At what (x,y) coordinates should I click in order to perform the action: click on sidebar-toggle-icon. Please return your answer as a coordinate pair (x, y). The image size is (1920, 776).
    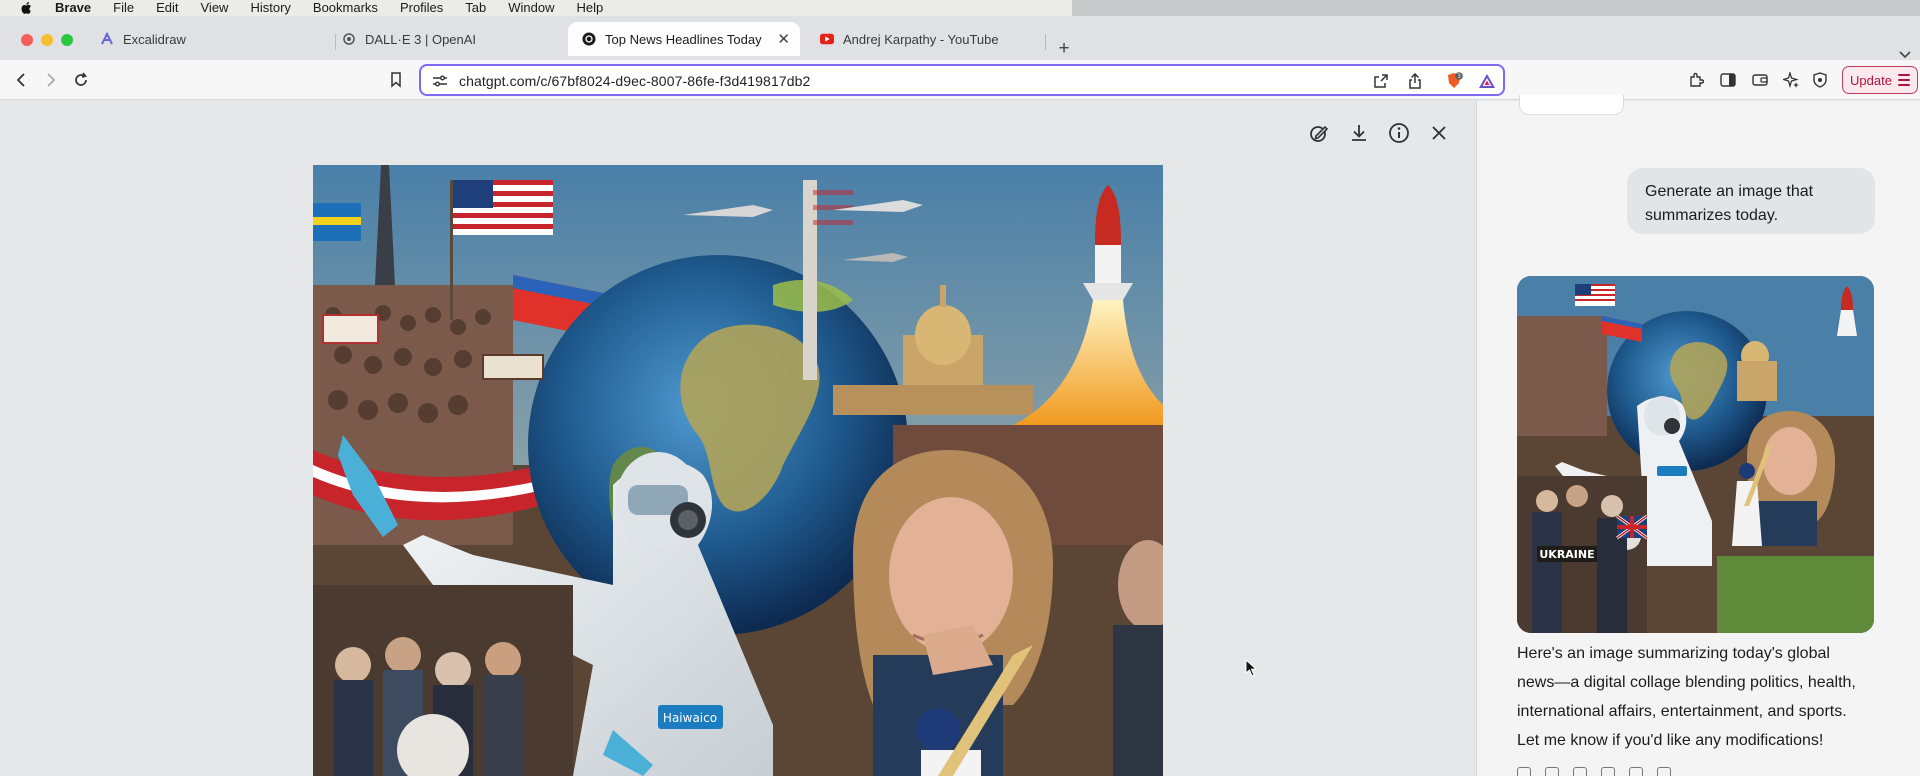
    Looking at the image, I should click on (1728, 80).